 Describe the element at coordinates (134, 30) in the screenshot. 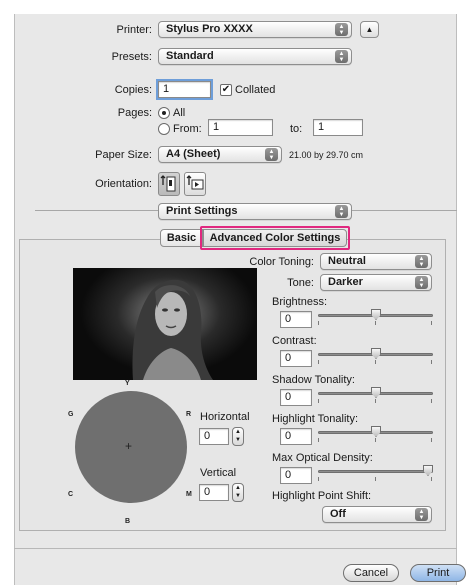

I see `printer-label: Printer:` at that location.